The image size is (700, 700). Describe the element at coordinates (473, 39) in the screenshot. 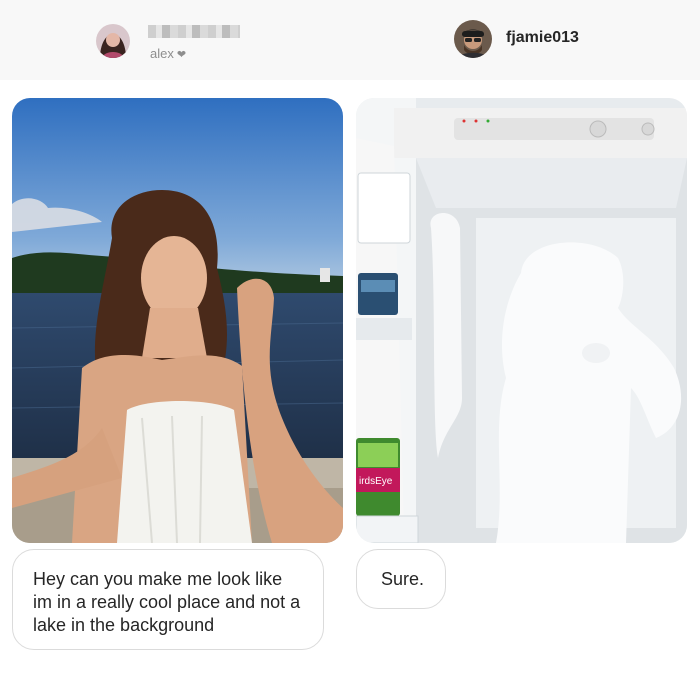

I see `avatar-fjamie013` at that location.